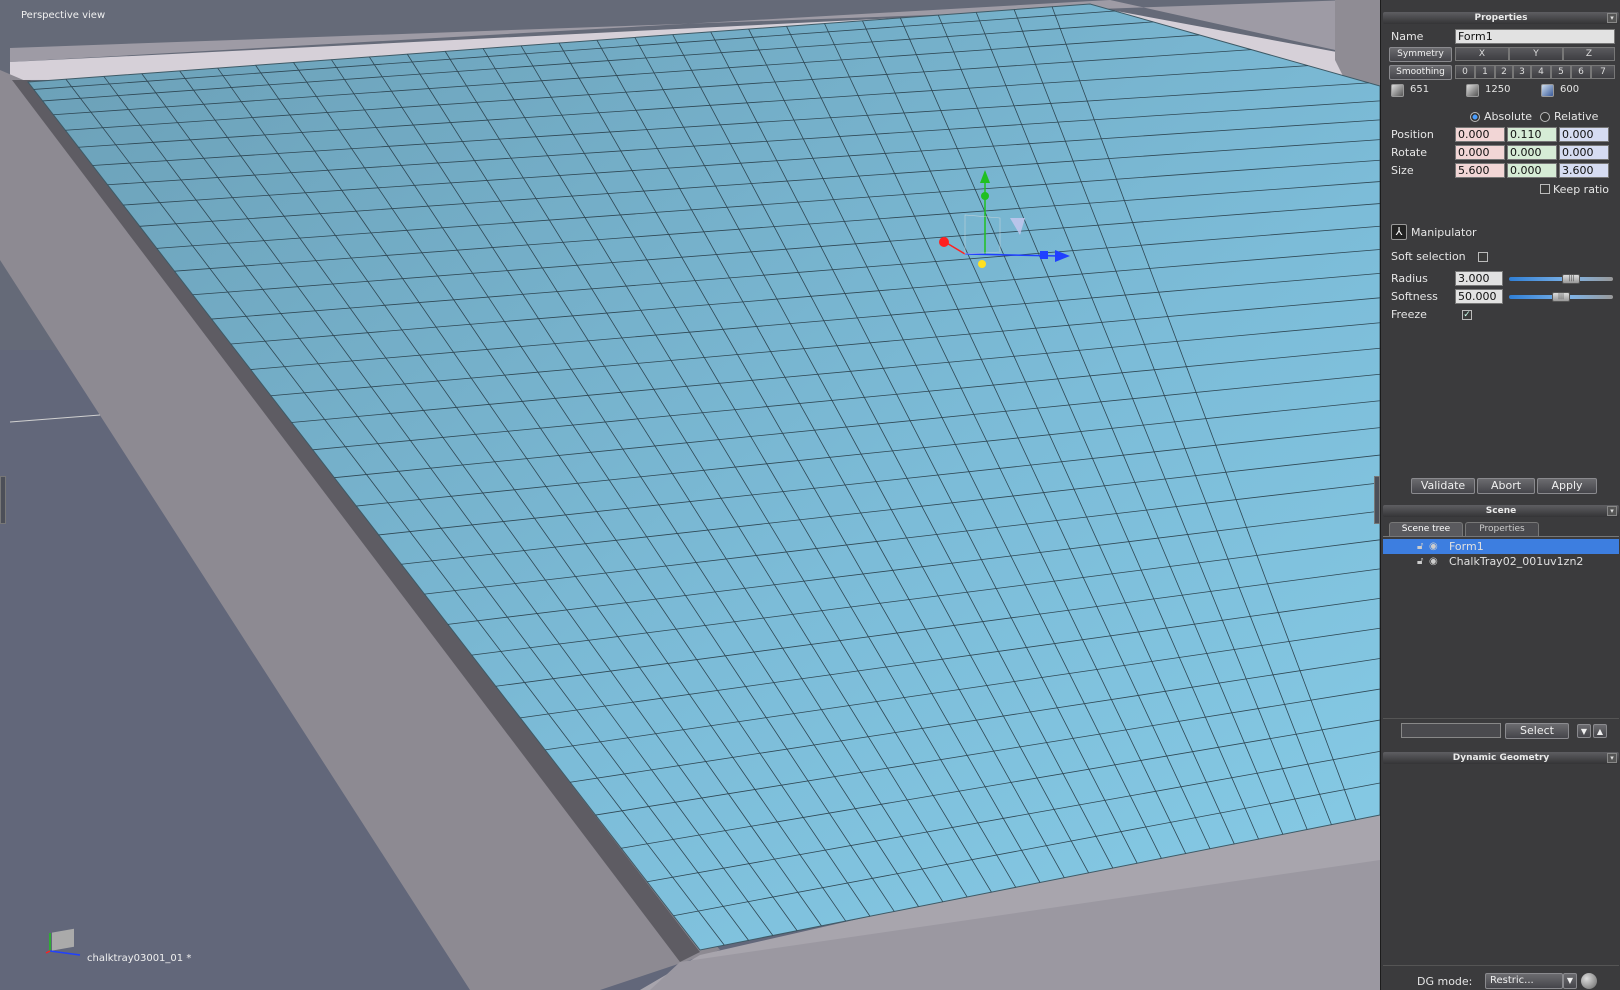 This screenshot has width=1620, height=990. I want to click on relative-label: Relative, so click(1576, 116).